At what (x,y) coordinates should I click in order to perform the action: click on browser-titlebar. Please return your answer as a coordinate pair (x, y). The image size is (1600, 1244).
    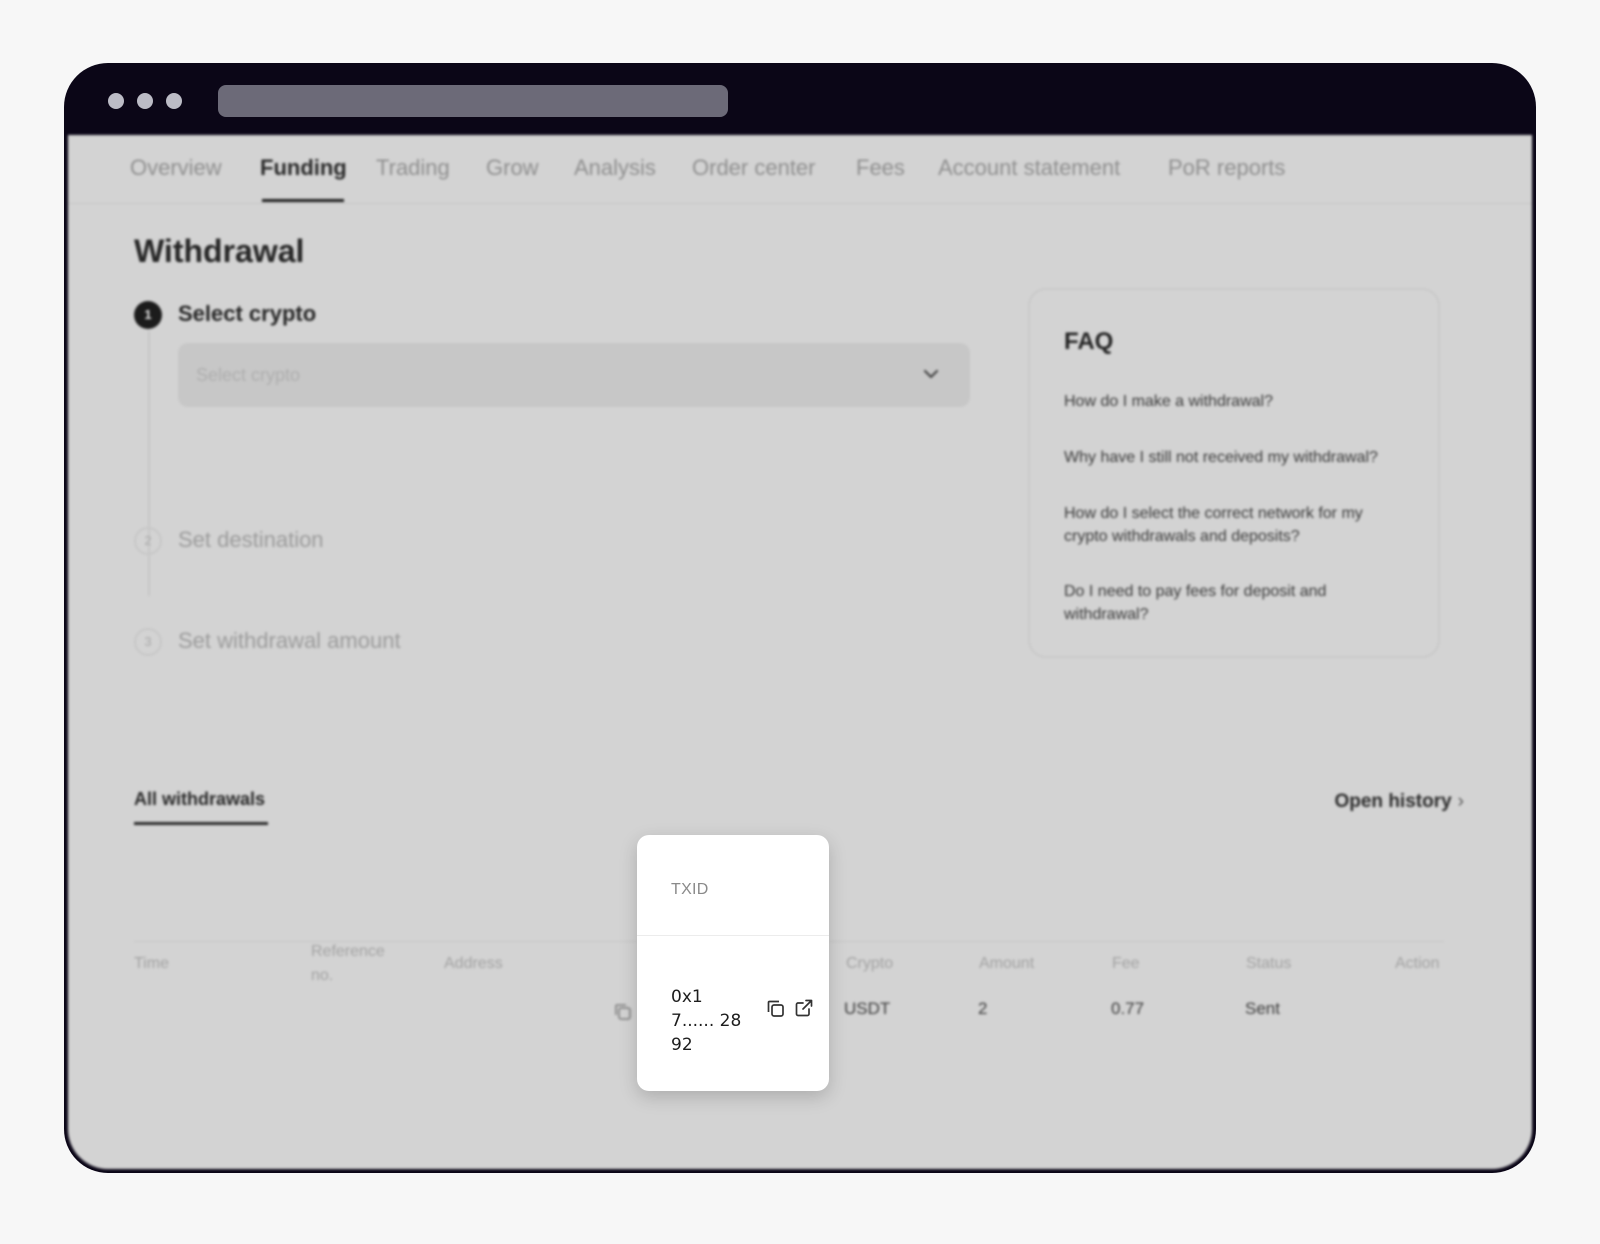
    Looking at the image, I should click on (800, 99).